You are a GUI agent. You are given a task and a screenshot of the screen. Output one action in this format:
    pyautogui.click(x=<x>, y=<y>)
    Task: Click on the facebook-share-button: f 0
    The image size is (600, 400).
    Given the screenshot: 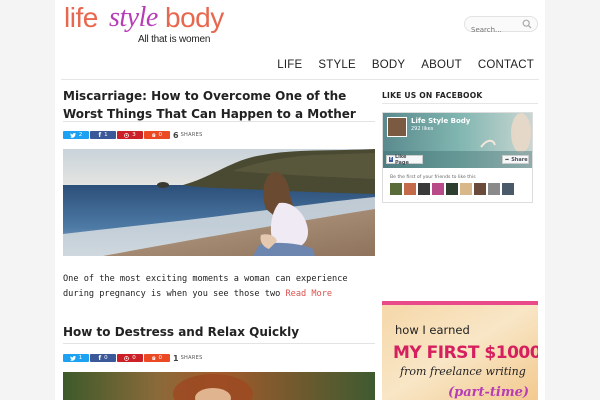 What is the action you would take?
    pyautogui.click(x=103, y=358)
    